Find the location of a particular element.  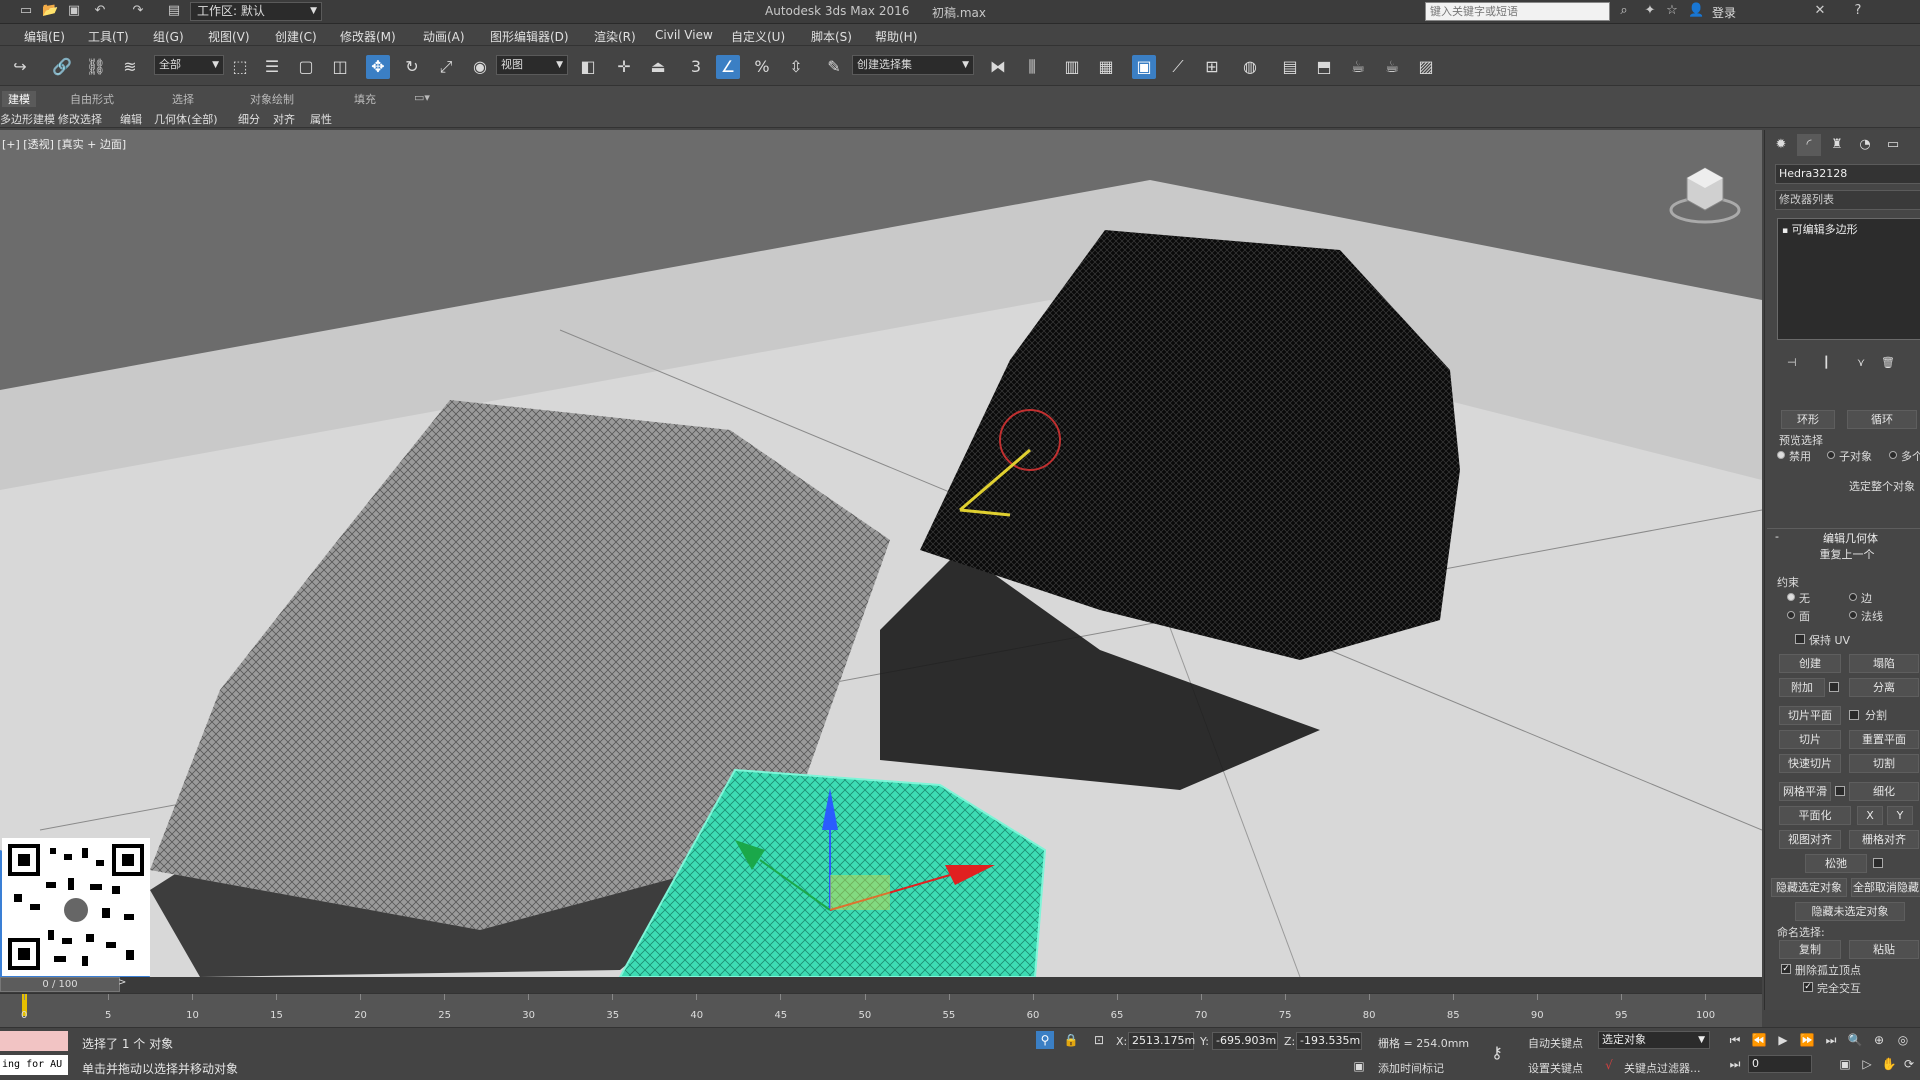

create-button: 创建 is located at coordinates (1810, 663).